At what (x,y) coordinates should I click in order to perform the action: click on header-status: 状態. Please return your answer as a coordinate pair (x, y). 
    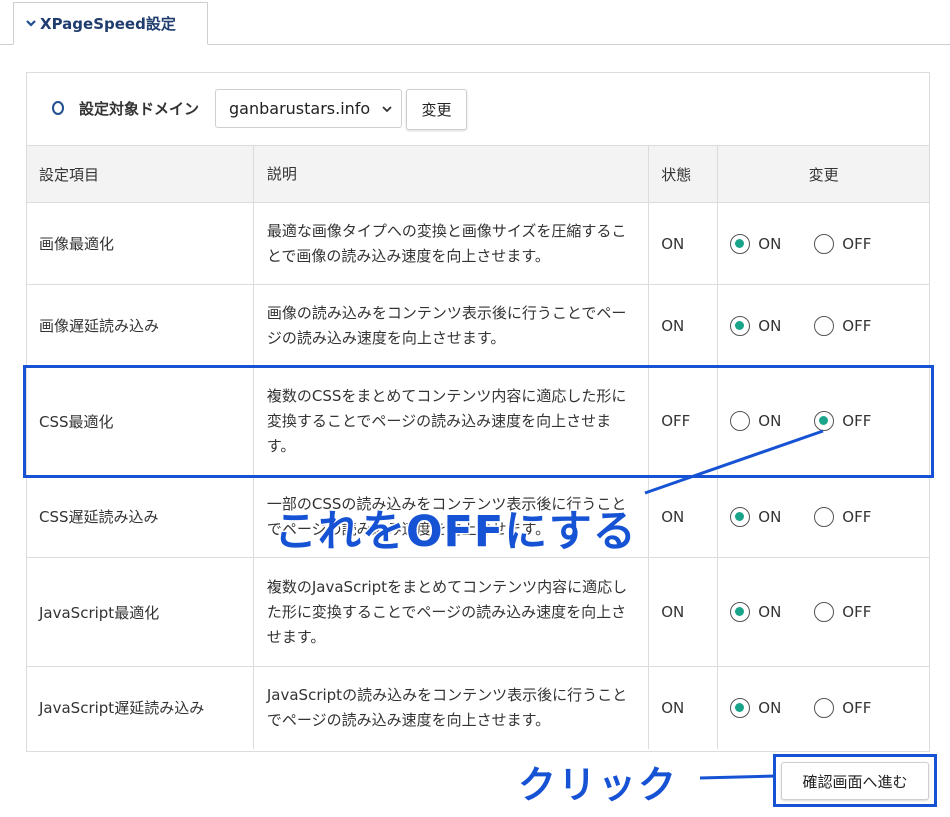
    Looking at the image, I should click on (683, 174).